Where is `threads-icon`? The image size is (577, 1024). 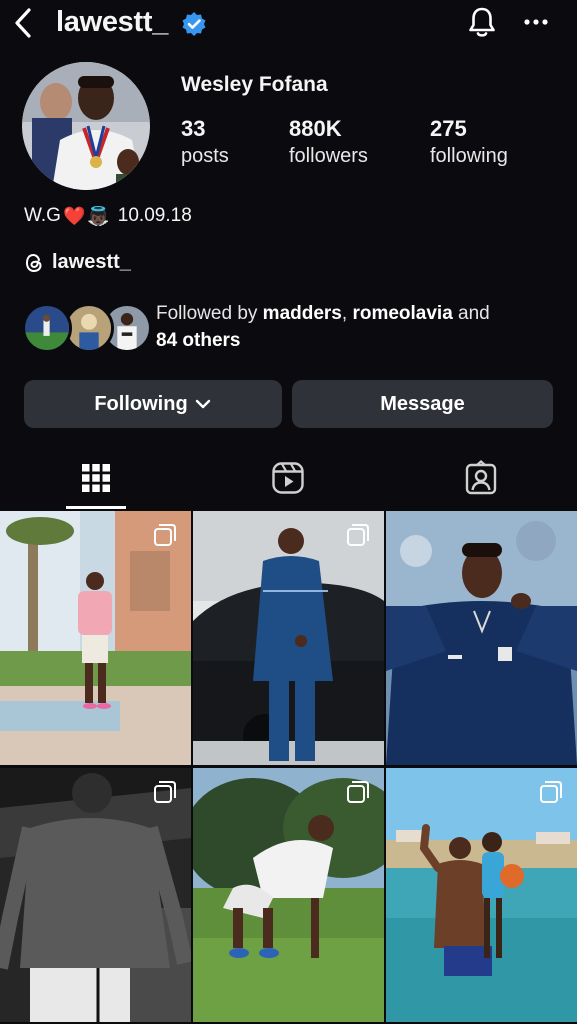 threads-icon is located at coordinates (33, 262).